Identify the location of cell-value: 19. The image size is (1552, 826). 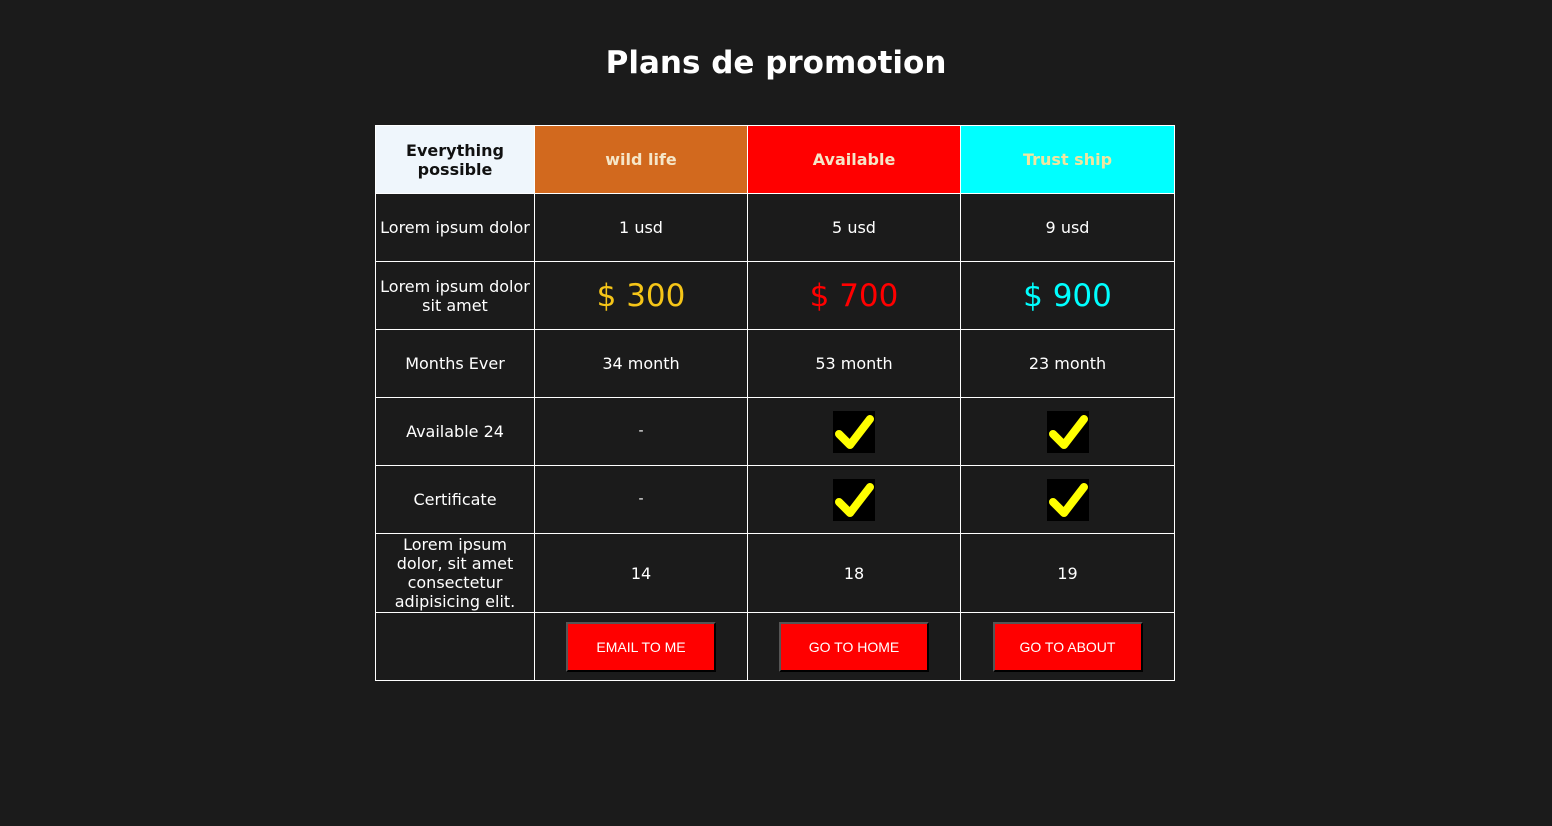
(1067, 573).